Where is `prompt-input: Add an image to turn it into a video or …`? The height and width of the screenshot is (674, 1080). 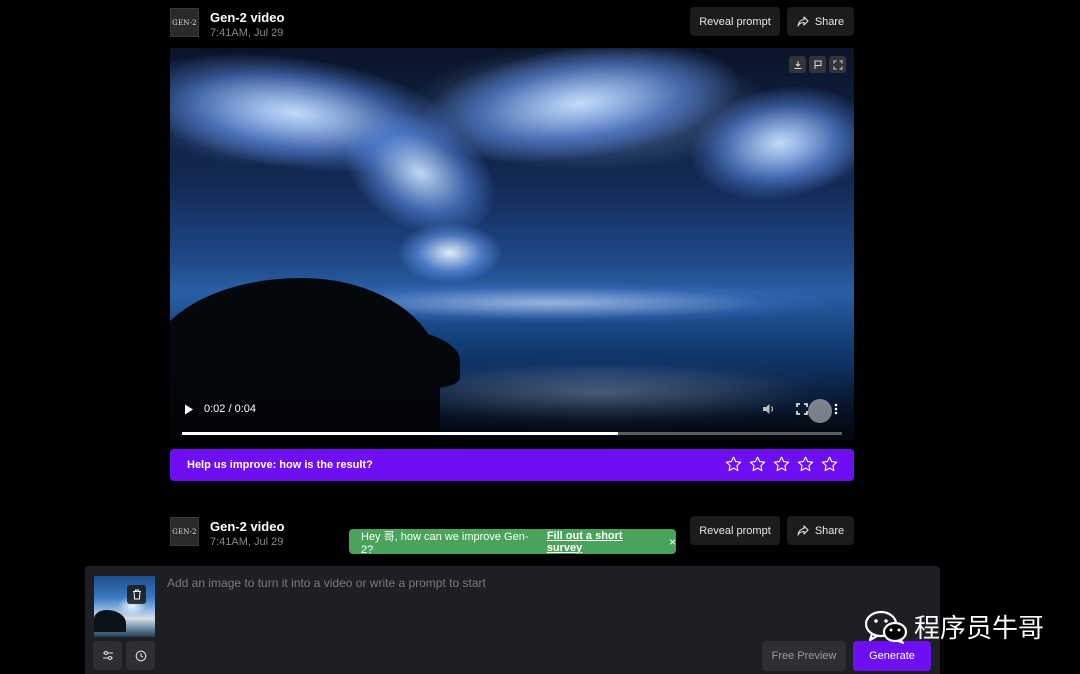 prompt-input: Add an image to turn it into a video or … is located at coordinates (326, 583).